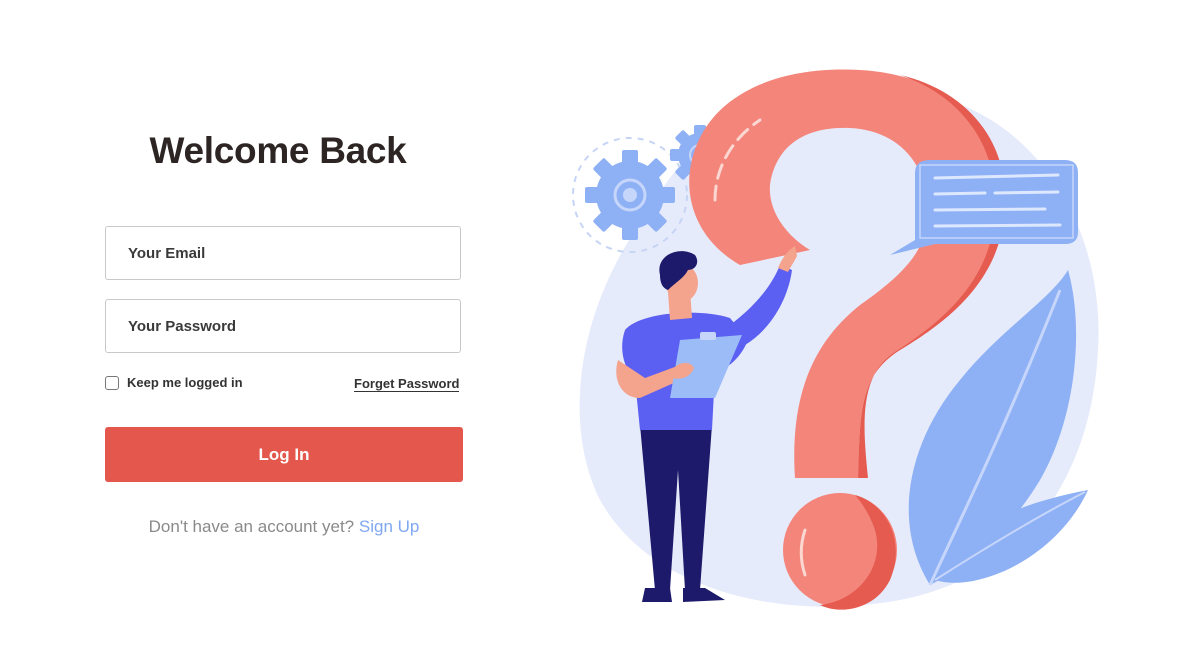 The width and height of the screenshot is (1187, 655). I want to click on signup-prompt-text: Don't have an account yet?, so click(251, 526).